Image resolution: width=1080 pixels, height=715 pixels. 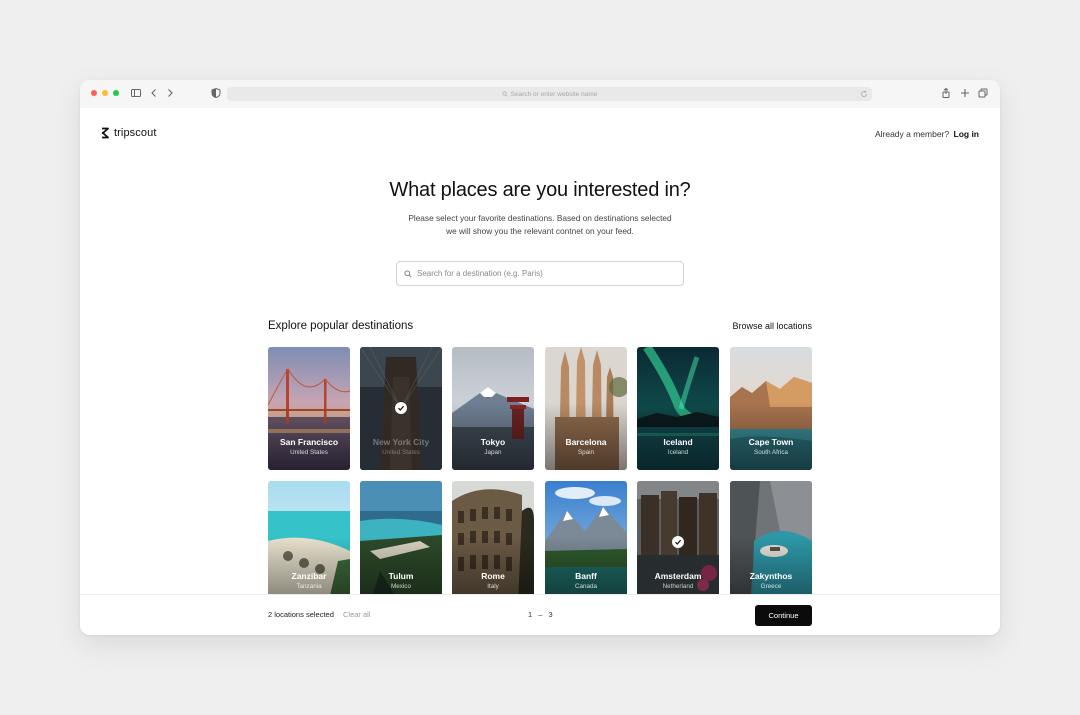 What do you see at coordinates (94, 93) in the screenshot?
I see `close-window-button` at bounding box center [94, 93].